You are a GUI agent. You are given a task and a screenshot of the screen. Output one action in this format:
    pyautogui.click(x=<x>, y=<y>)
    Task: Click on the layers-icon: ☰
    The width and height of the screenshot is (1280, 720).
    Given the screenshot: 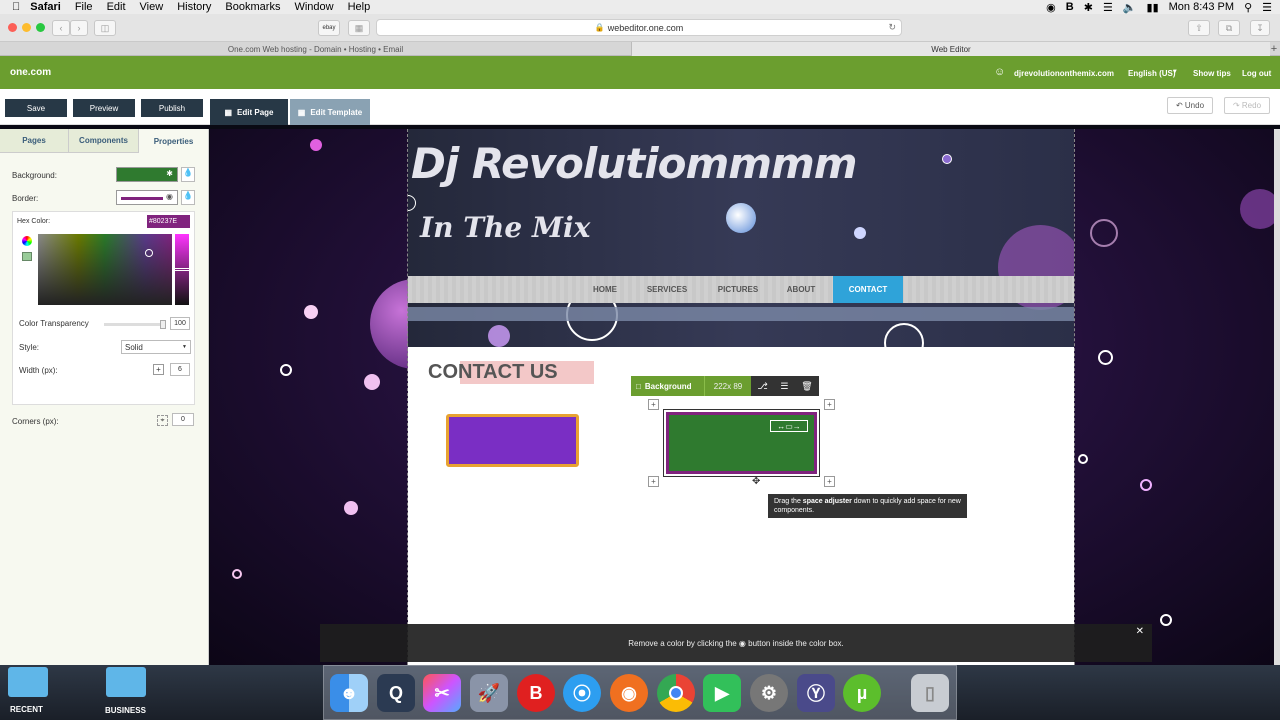 What is the action you would take?
    pyautogui.click(x=784, y=386)
    